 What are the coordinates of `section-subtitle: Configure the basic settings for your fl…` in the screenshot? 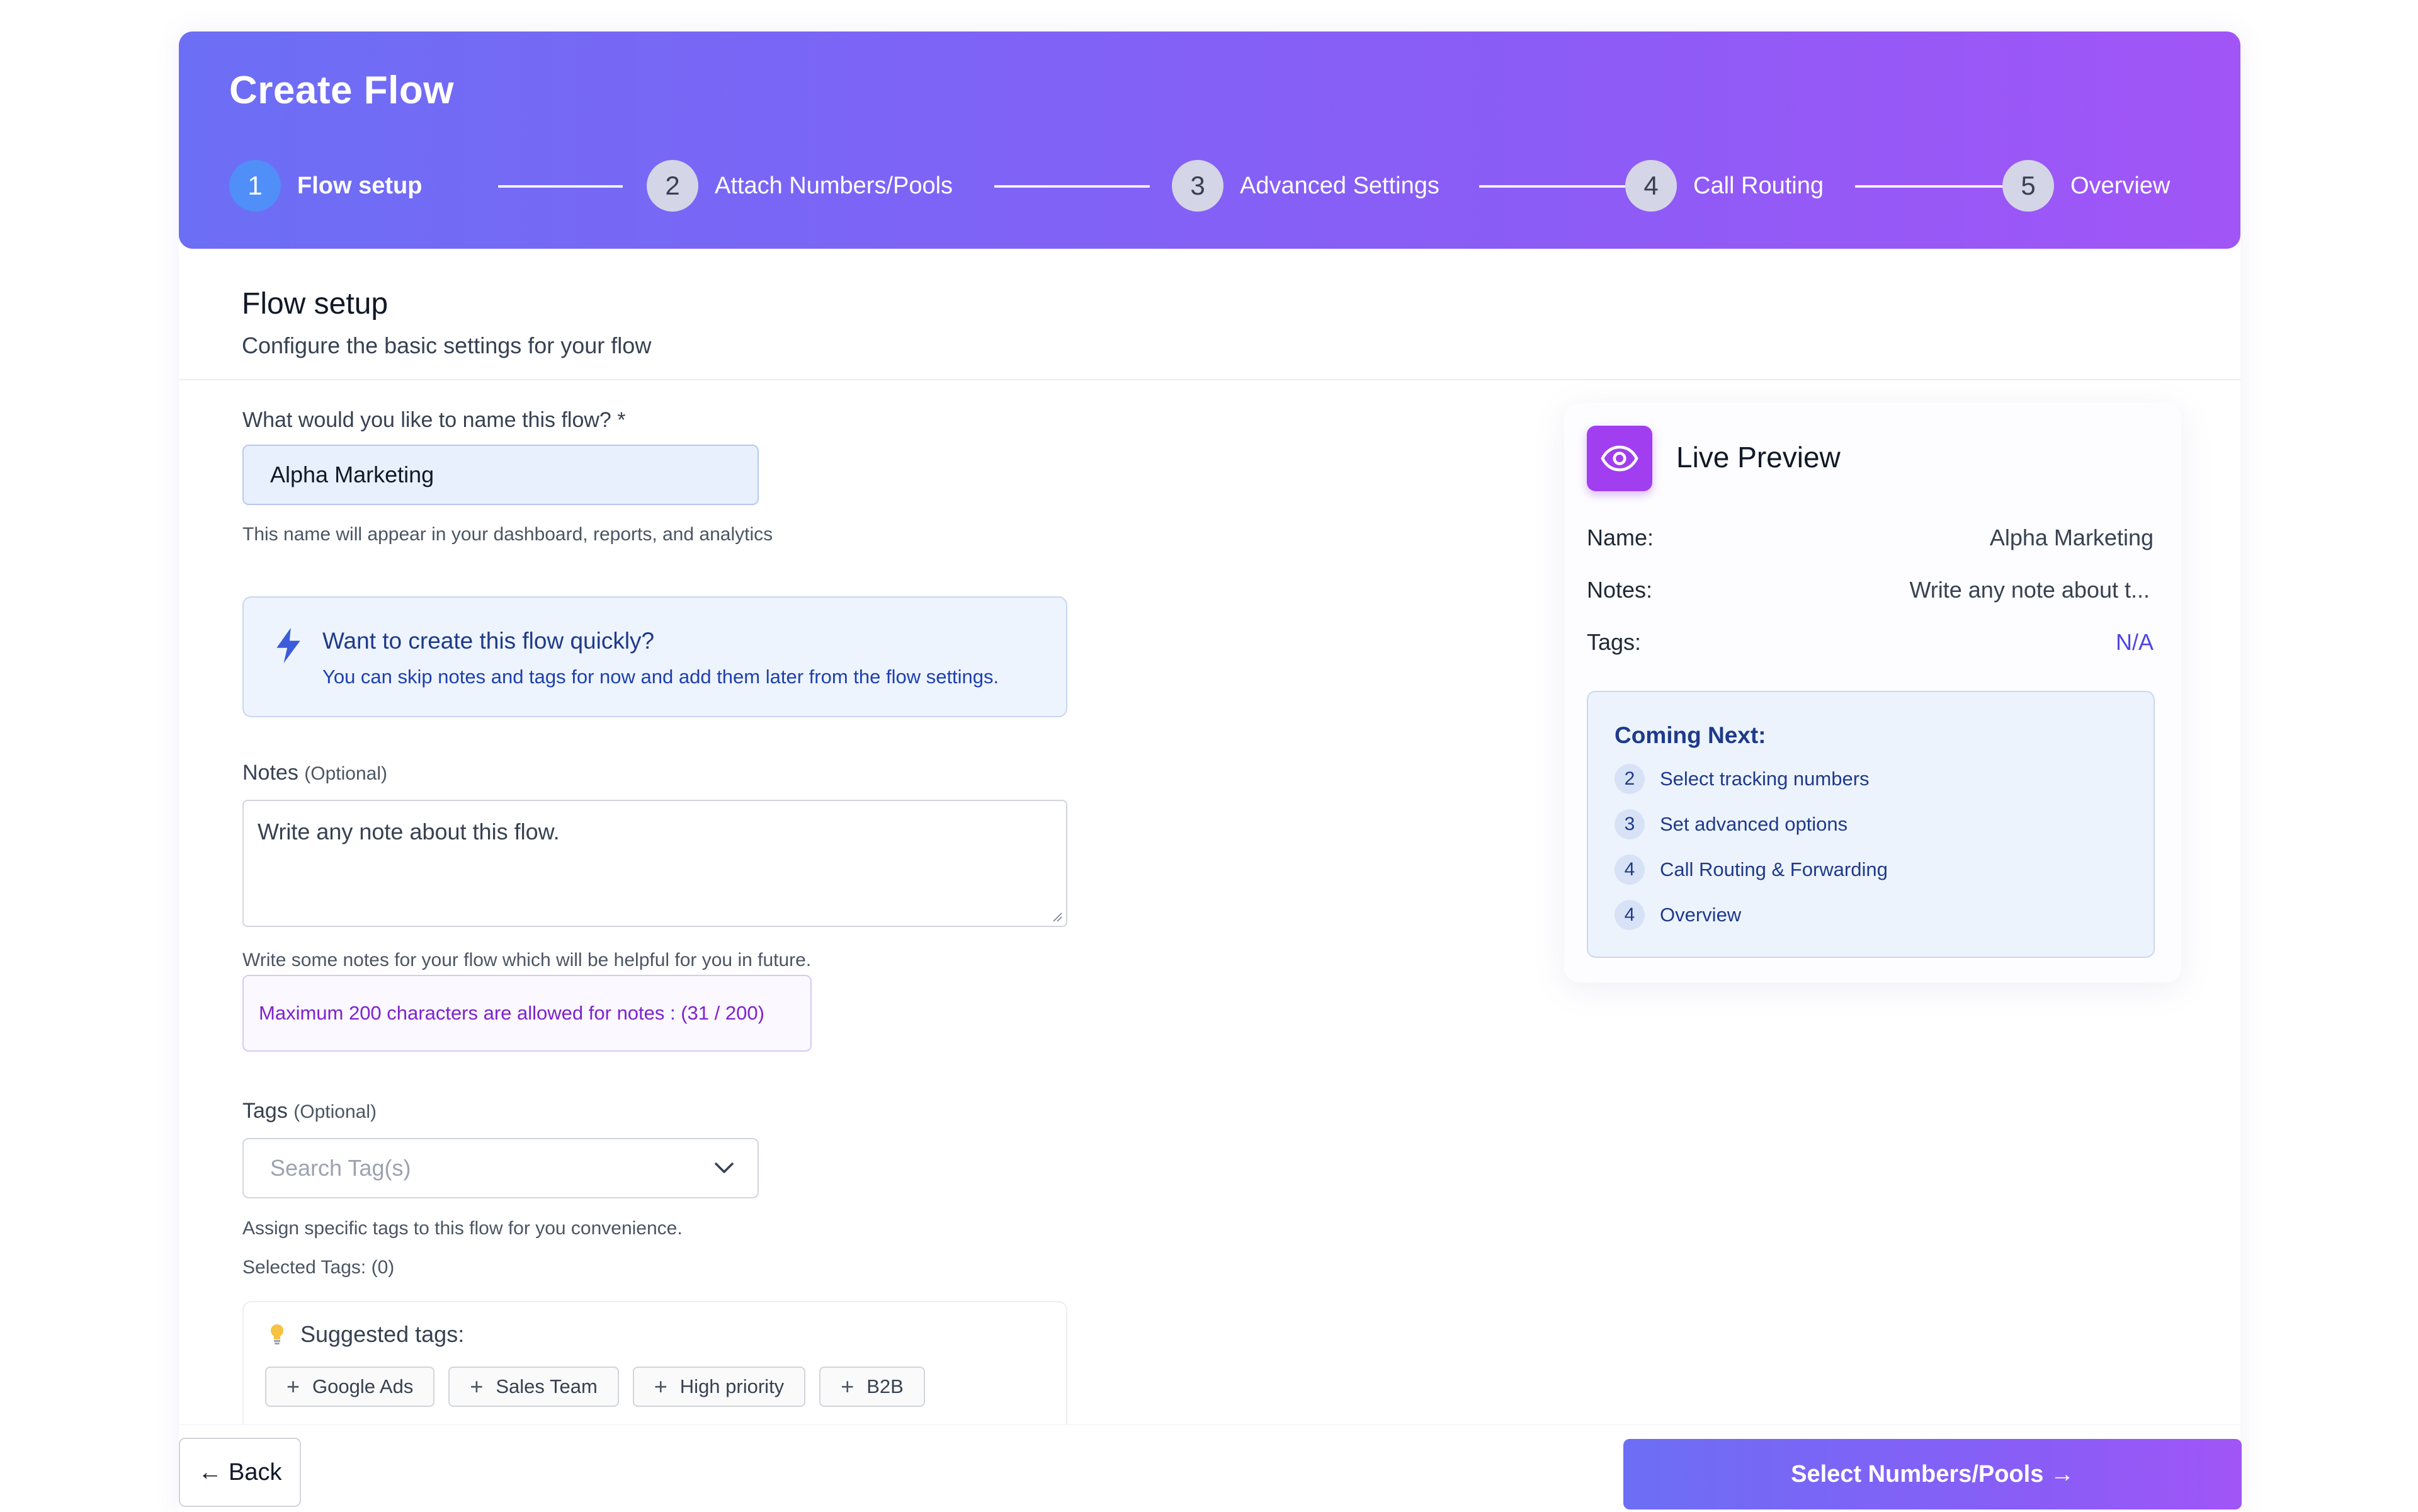 It's located at (447, 345).